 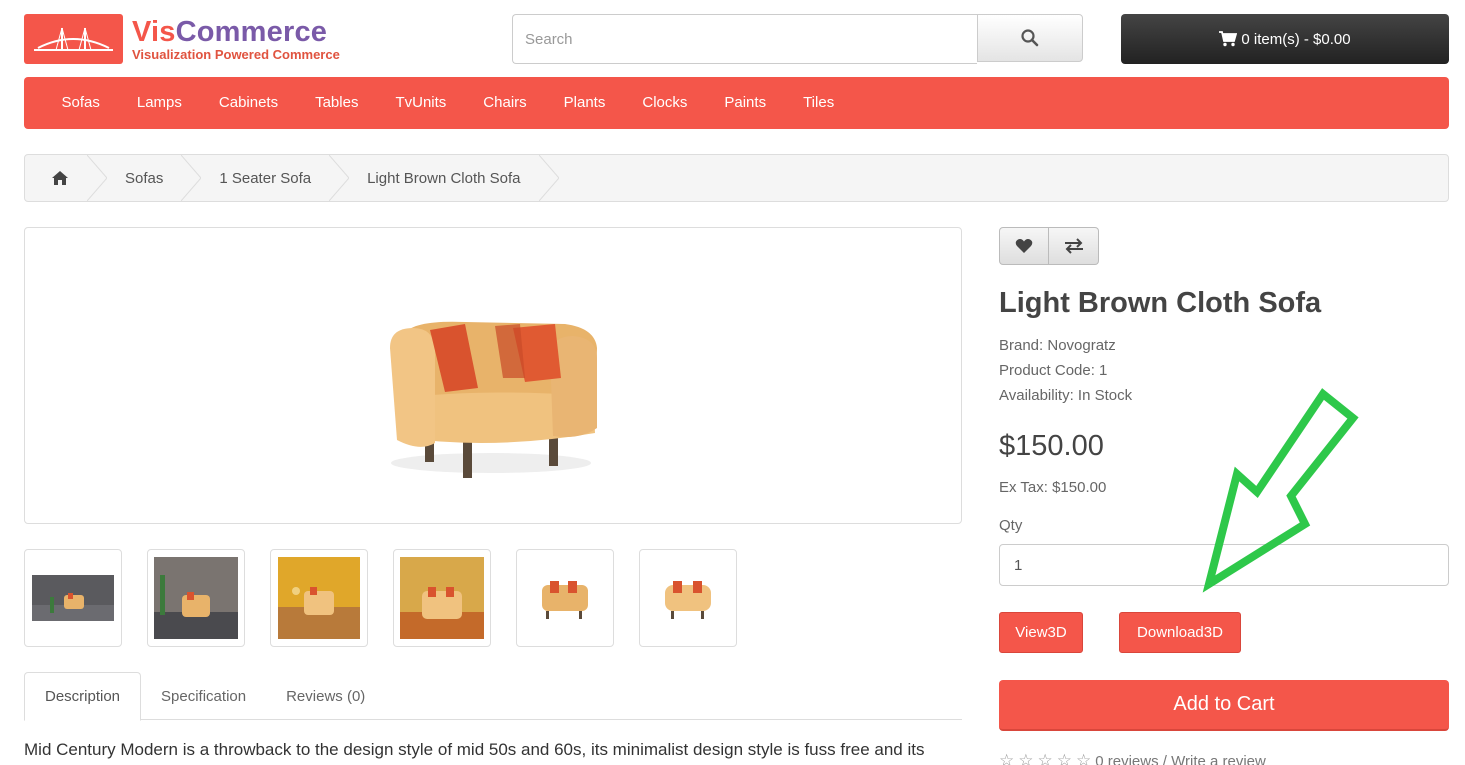 What do you see at coordinates (584, 103) in the screenshot?
I see `nav-item-plants: Plants` at bounding box center [584, 103].